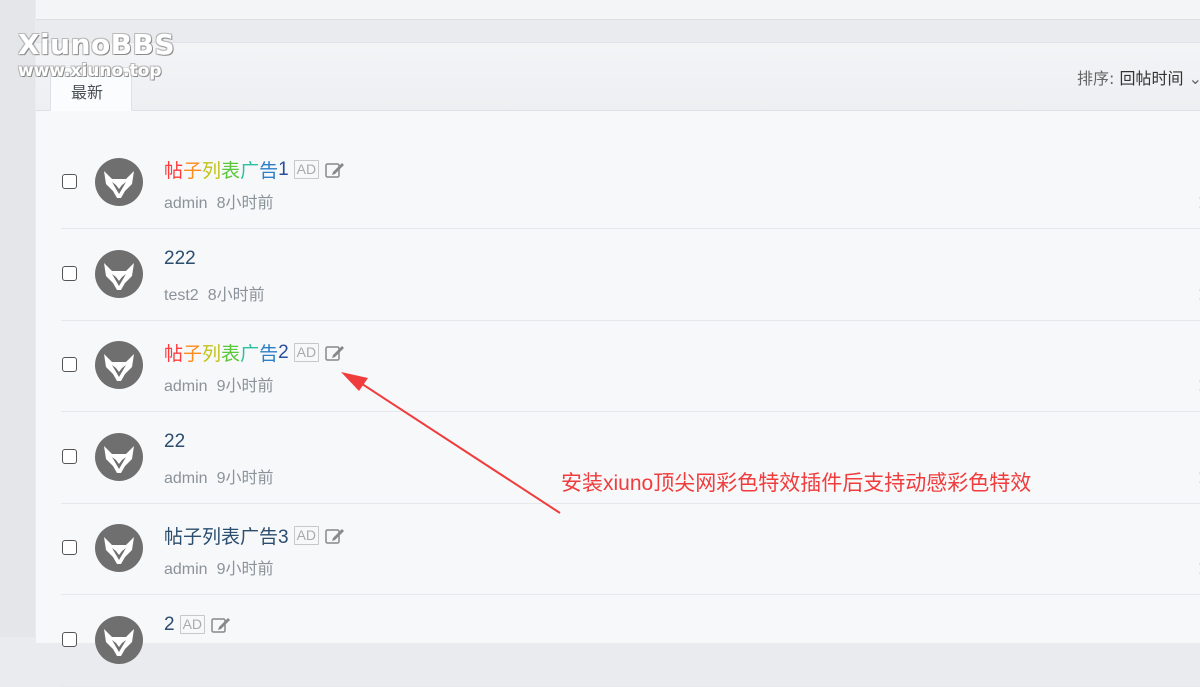 The image size is (1200, 687). I want to click on thread-title-text: 22, so click(175, 441).